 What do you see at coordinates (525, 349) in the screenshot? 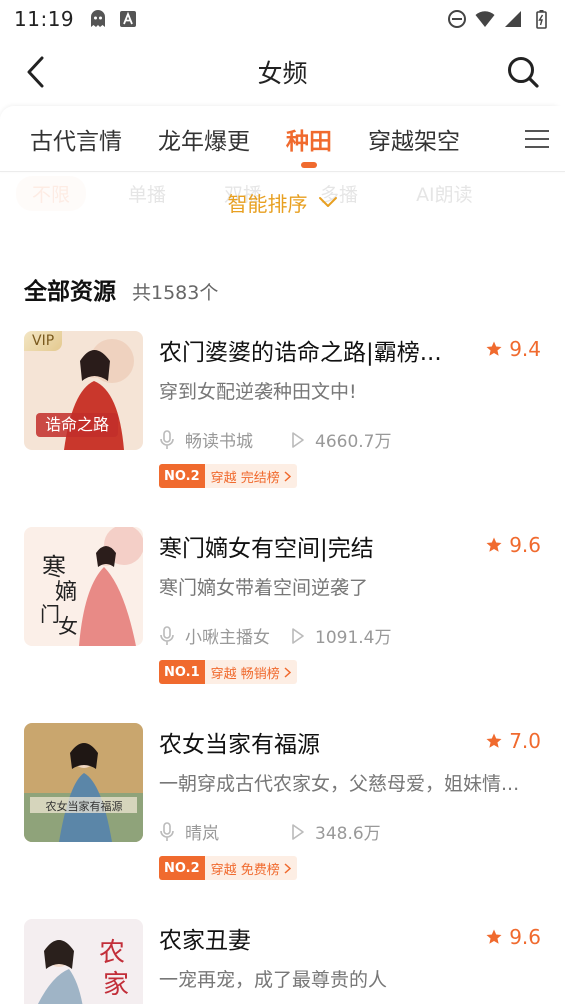
I see `rating-value: 9.4` at bounding box center [525, 349].